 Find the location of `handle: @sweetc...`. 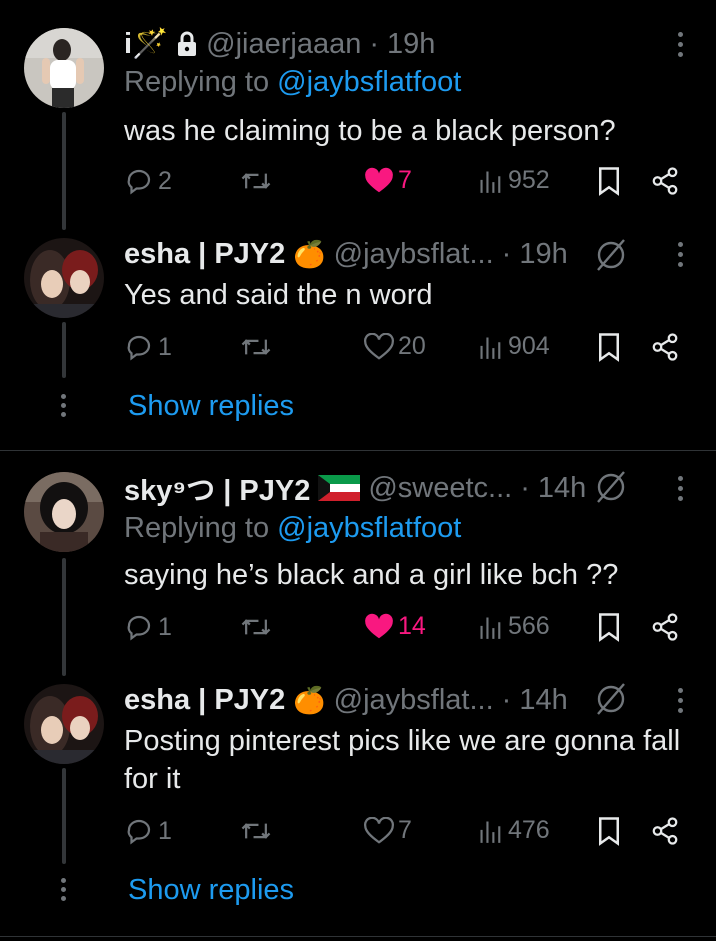

handle: @sweetc... is located at coordinates (440, 488).